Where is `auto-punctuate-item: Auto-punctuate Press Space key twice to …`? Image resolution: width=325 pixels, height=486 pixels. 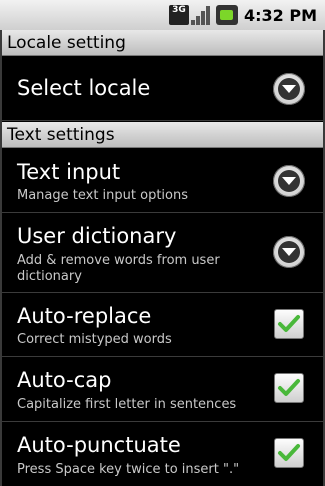 auto-punctuate-item: Auto-punctuate Press Space key twice to … is located at coordinates (162, 454).